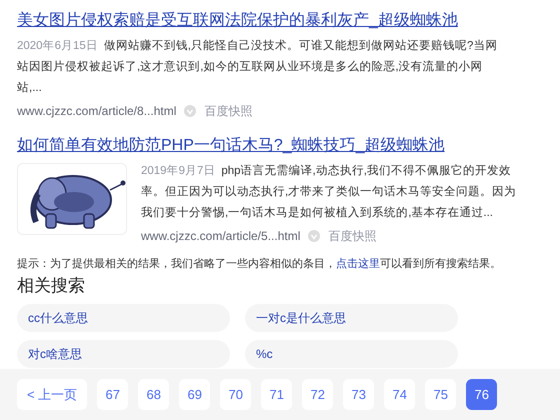  I want to click on click-here-link: 点击这里, so click(358, 264).